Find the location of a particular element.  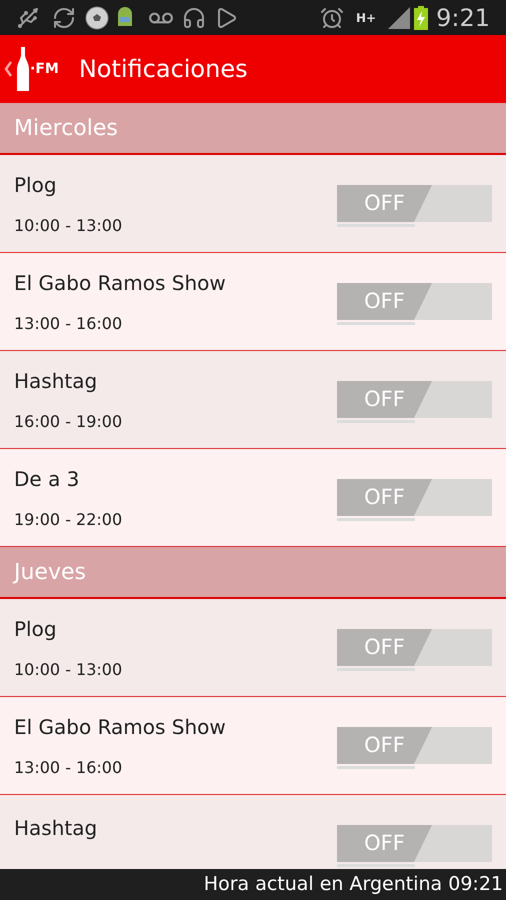

bottle-icon is located at coordinates (23, 69).